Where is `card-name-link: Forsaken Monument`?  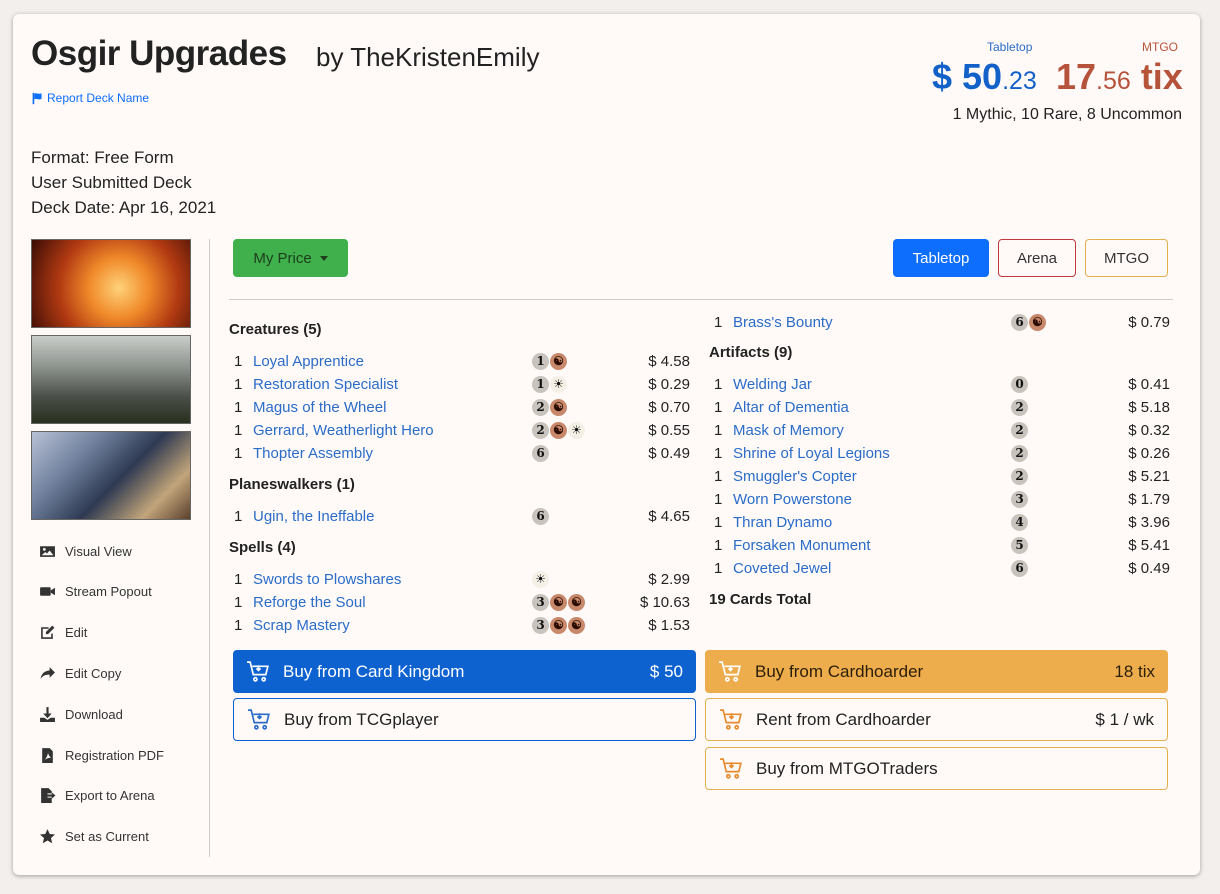
card-name-link: Forsaken Monument is located at coordinates (802, 545).